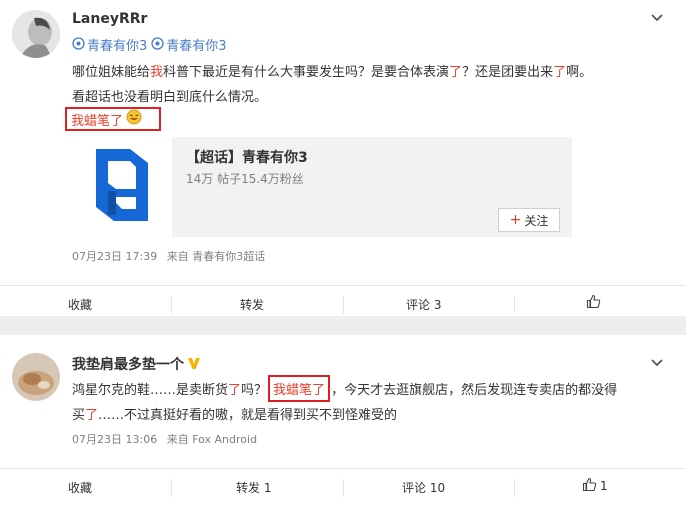 This screenshot has height=507, width=686. What do you see at coordinates (194, 364) in the screenshot?
I see `vip-badge-icon` at bounding box center [194, 364].